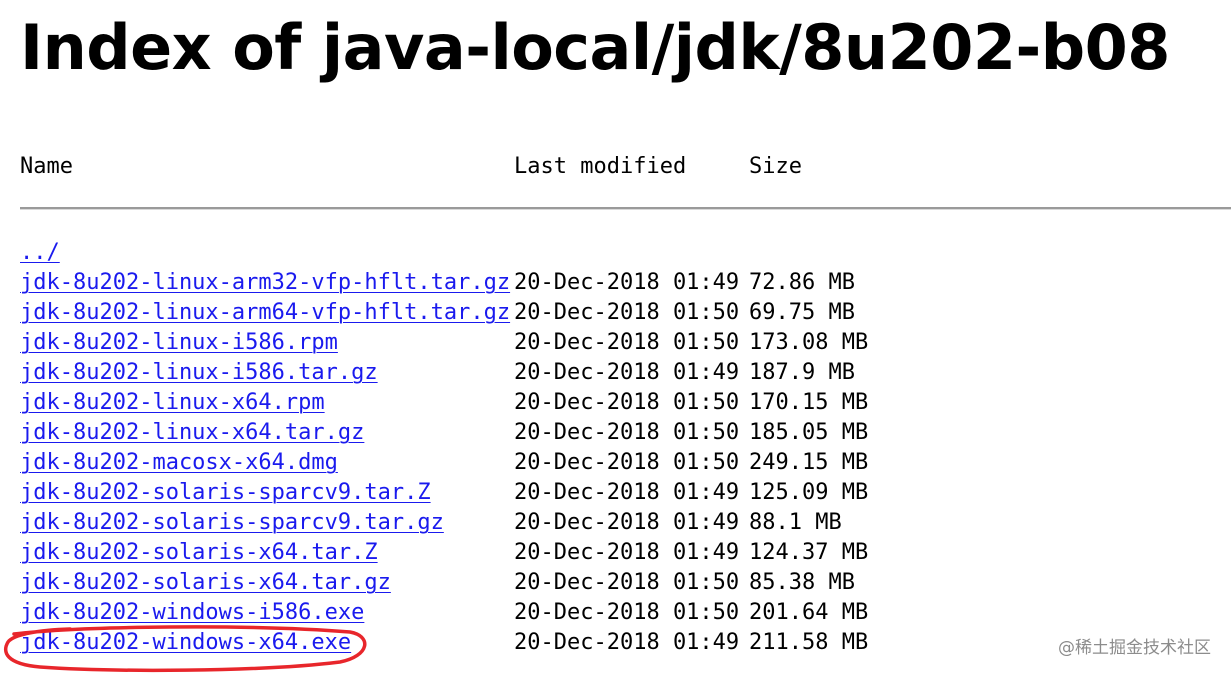 The width and height of the screenshot is (1231, 678). Describe the element at coordinates (199, 373) in the screenshot. I see `file-link: jdk-8u202-linux-i586.tar.gz` at that location.